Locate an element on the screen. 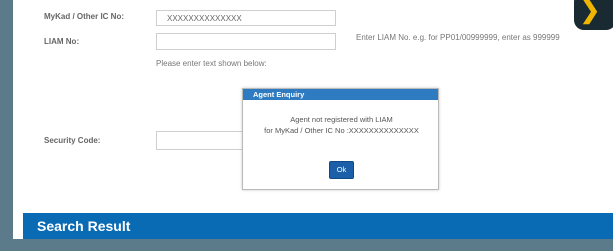  search-result-title: Search Result is located at coordinates (84, 226).